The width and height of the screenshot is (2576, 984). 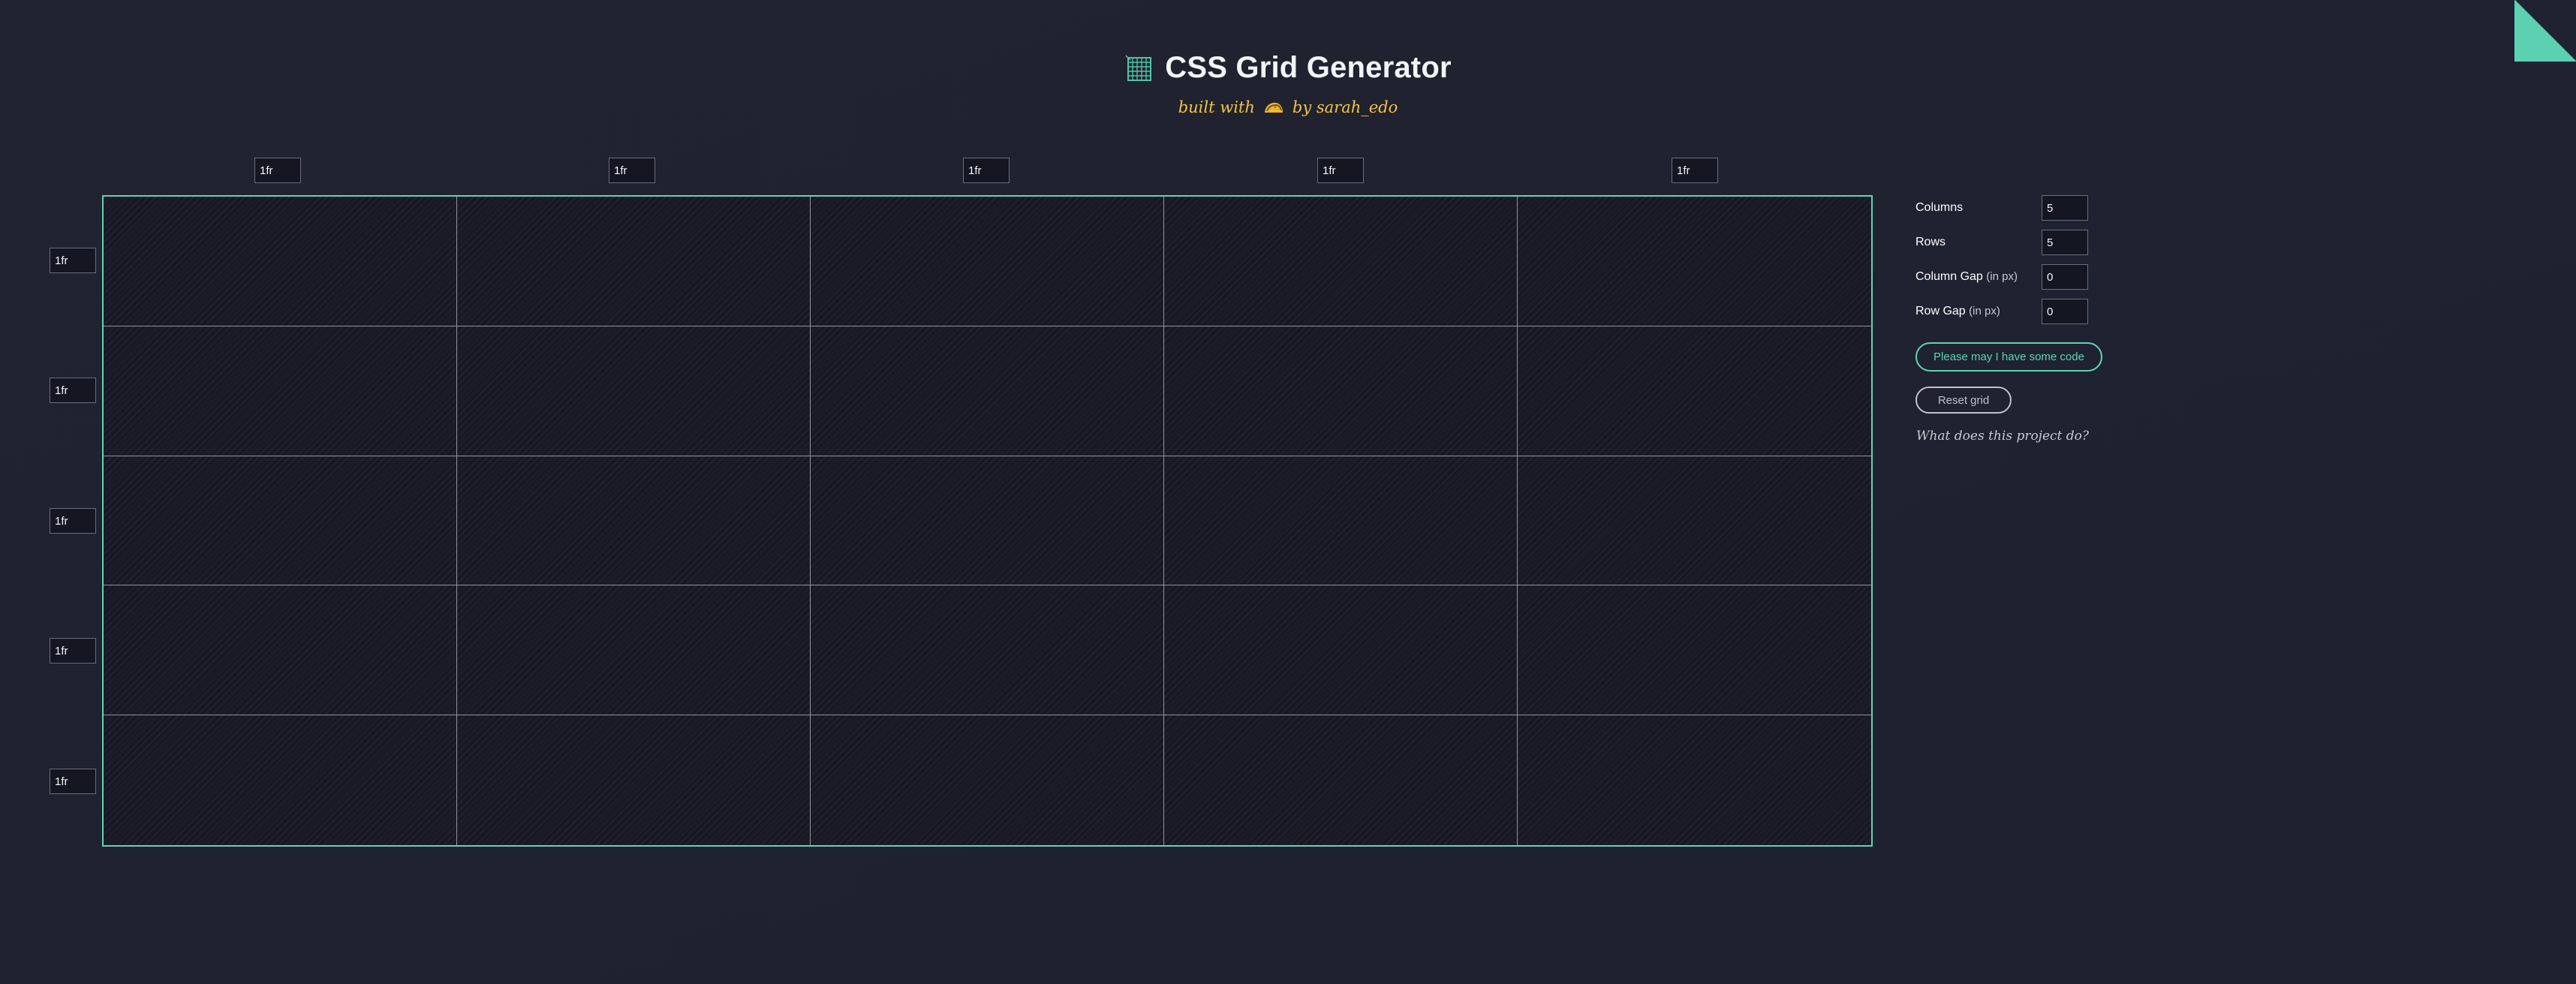 What do you see at coordinates (1940, 311) in the screenshot?
I see `row-gap-label: Row Gap` at bounding box center [1940, 311].